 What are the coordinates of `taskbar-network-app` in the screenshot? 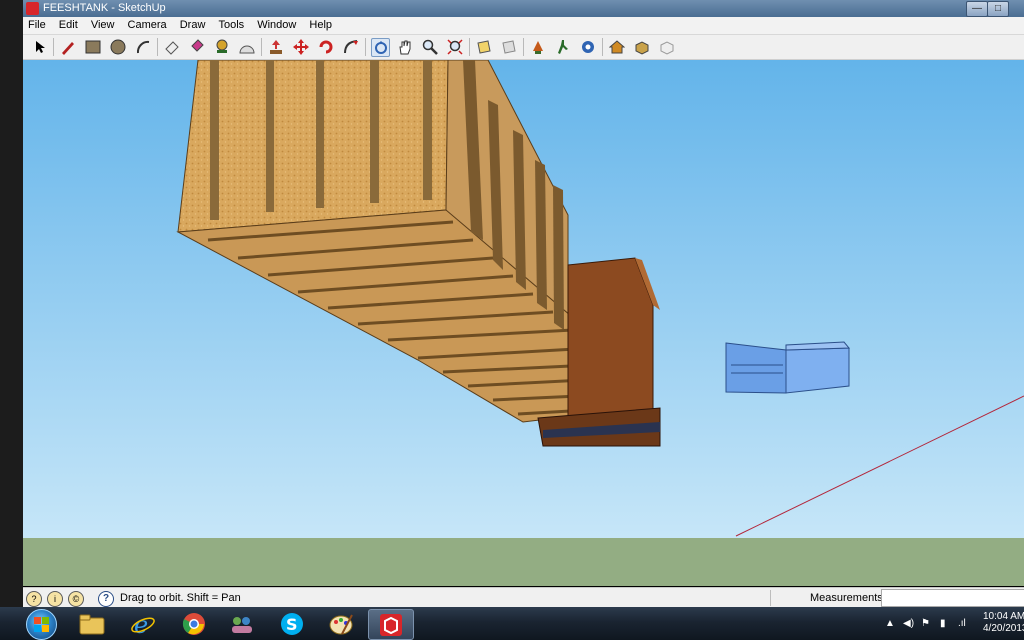 It's located at (242, 623).